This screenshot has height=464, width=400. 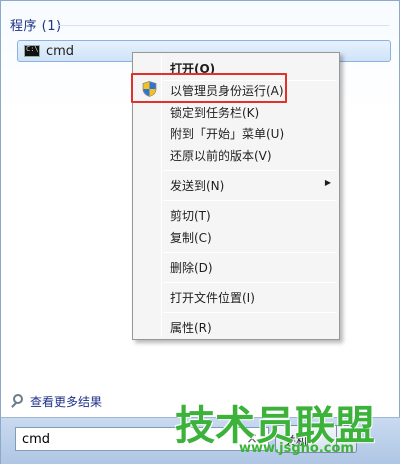 I want to click on menu-item-send-to: 发送到(N) ▶, so click(x=236, y=184).